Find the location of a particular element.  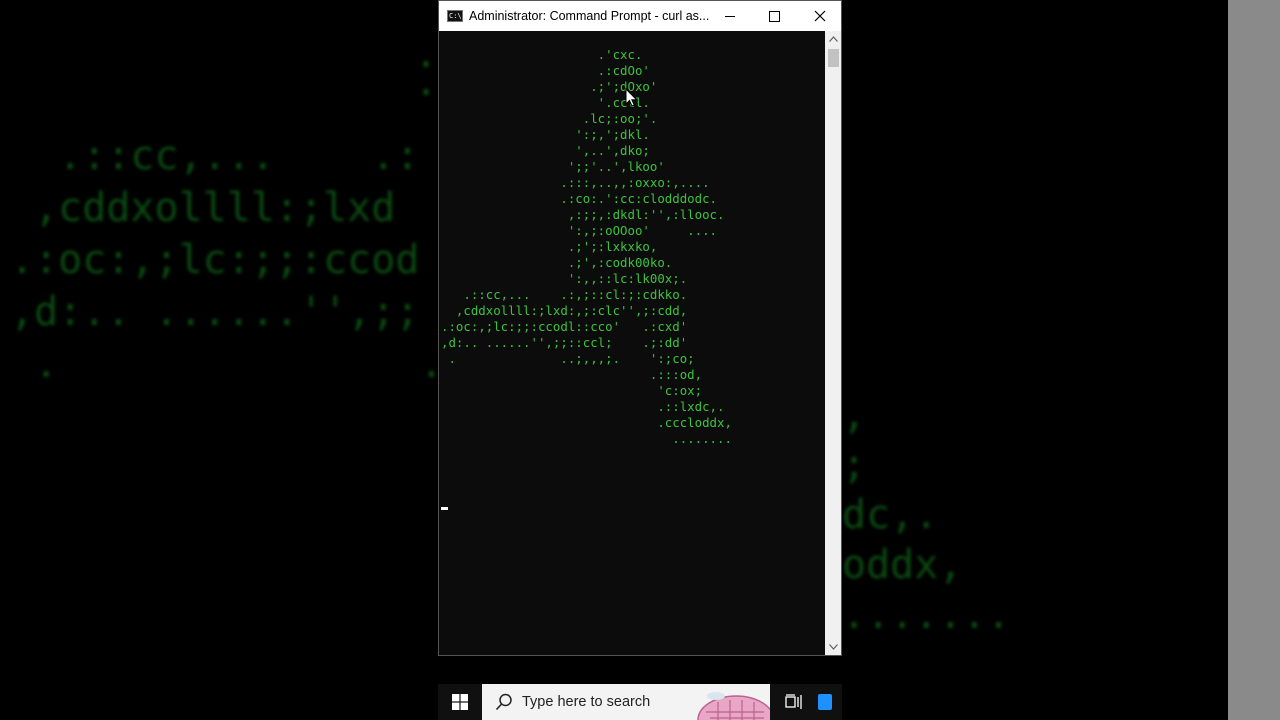

chevron-down-icon is located at coordinates (833, 647).